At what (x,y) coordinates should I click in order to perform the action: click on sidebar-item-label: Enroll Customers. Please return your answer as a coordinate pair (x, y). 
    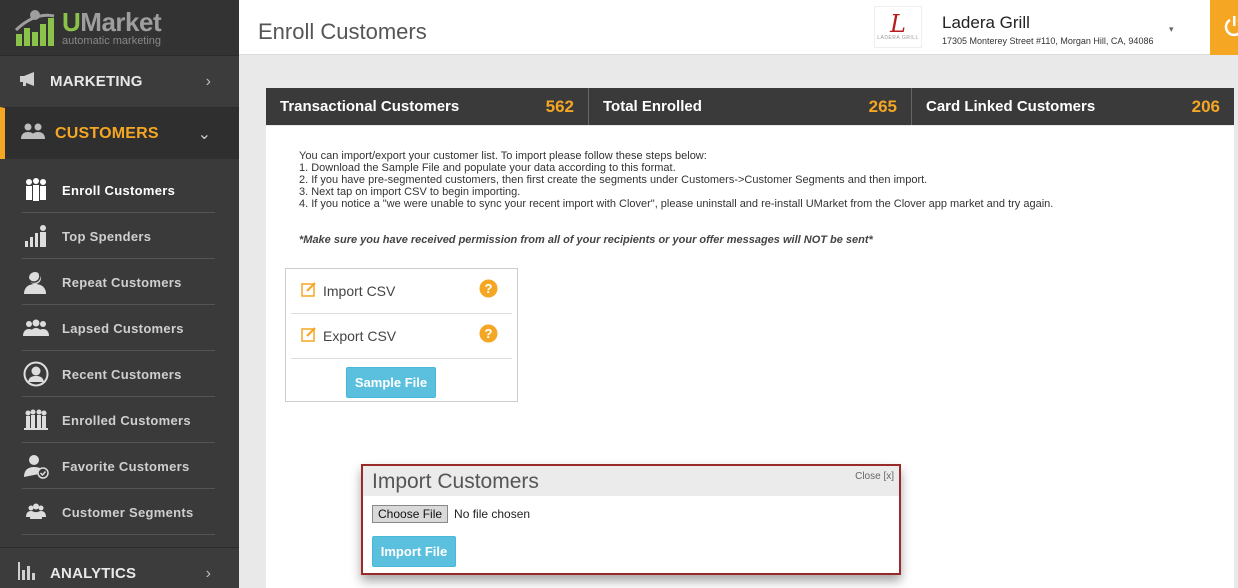
    Looking at the image, I should click on (119, 190).